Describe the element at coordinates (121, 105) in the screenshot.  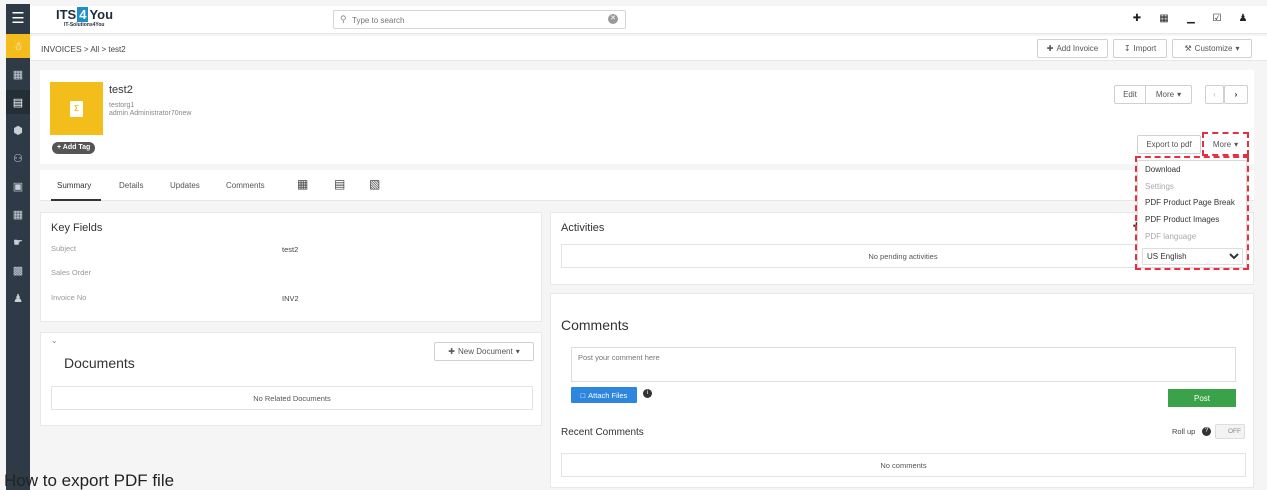
I see `record-account: testorg1` at that location.